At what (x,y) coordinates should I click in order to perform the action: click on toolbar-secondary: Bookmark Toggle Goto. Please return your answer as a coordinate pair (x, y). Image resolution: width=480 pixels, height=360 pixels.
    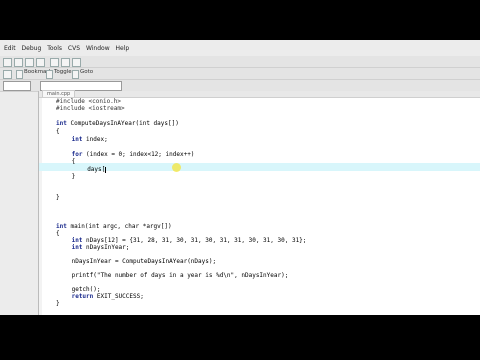
    Looking at the image, I should click on (240, 74).